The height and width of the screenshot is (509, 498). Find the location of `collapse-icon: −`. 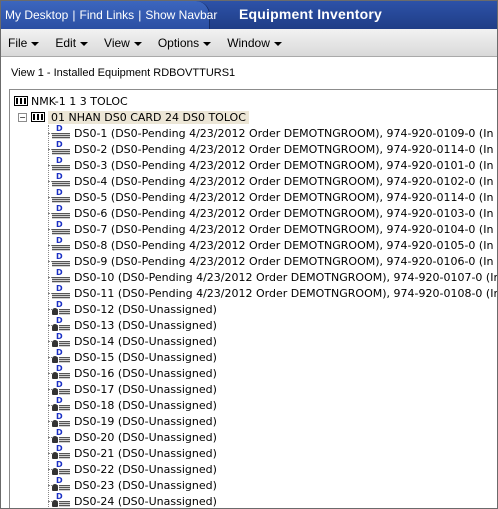

collapse-icon: − is located at coordinates (22, 117).